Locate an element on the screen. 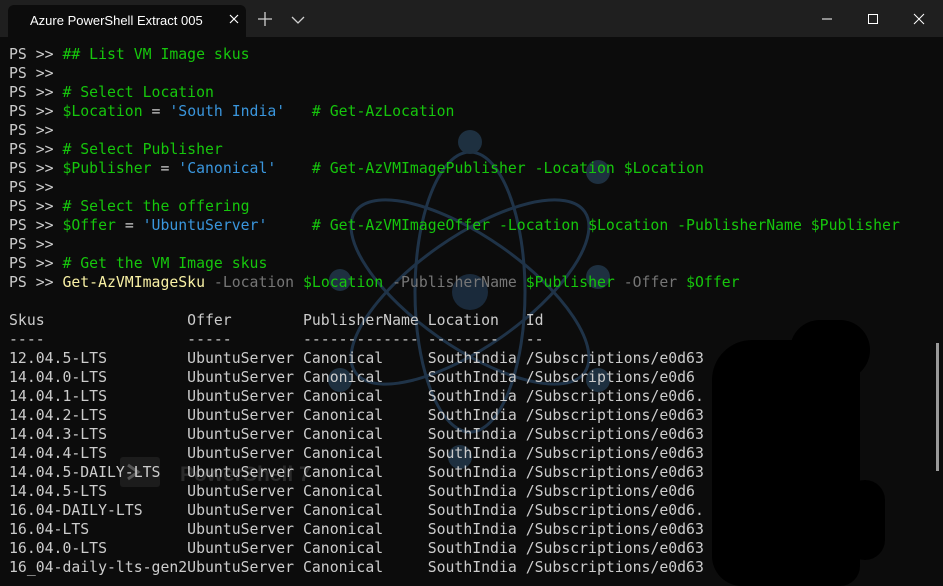 The width and height of the screenshot is (943, 586). table-header-underline: ---- ----- ------------- -------- -- is located at coordinates (276, 339).